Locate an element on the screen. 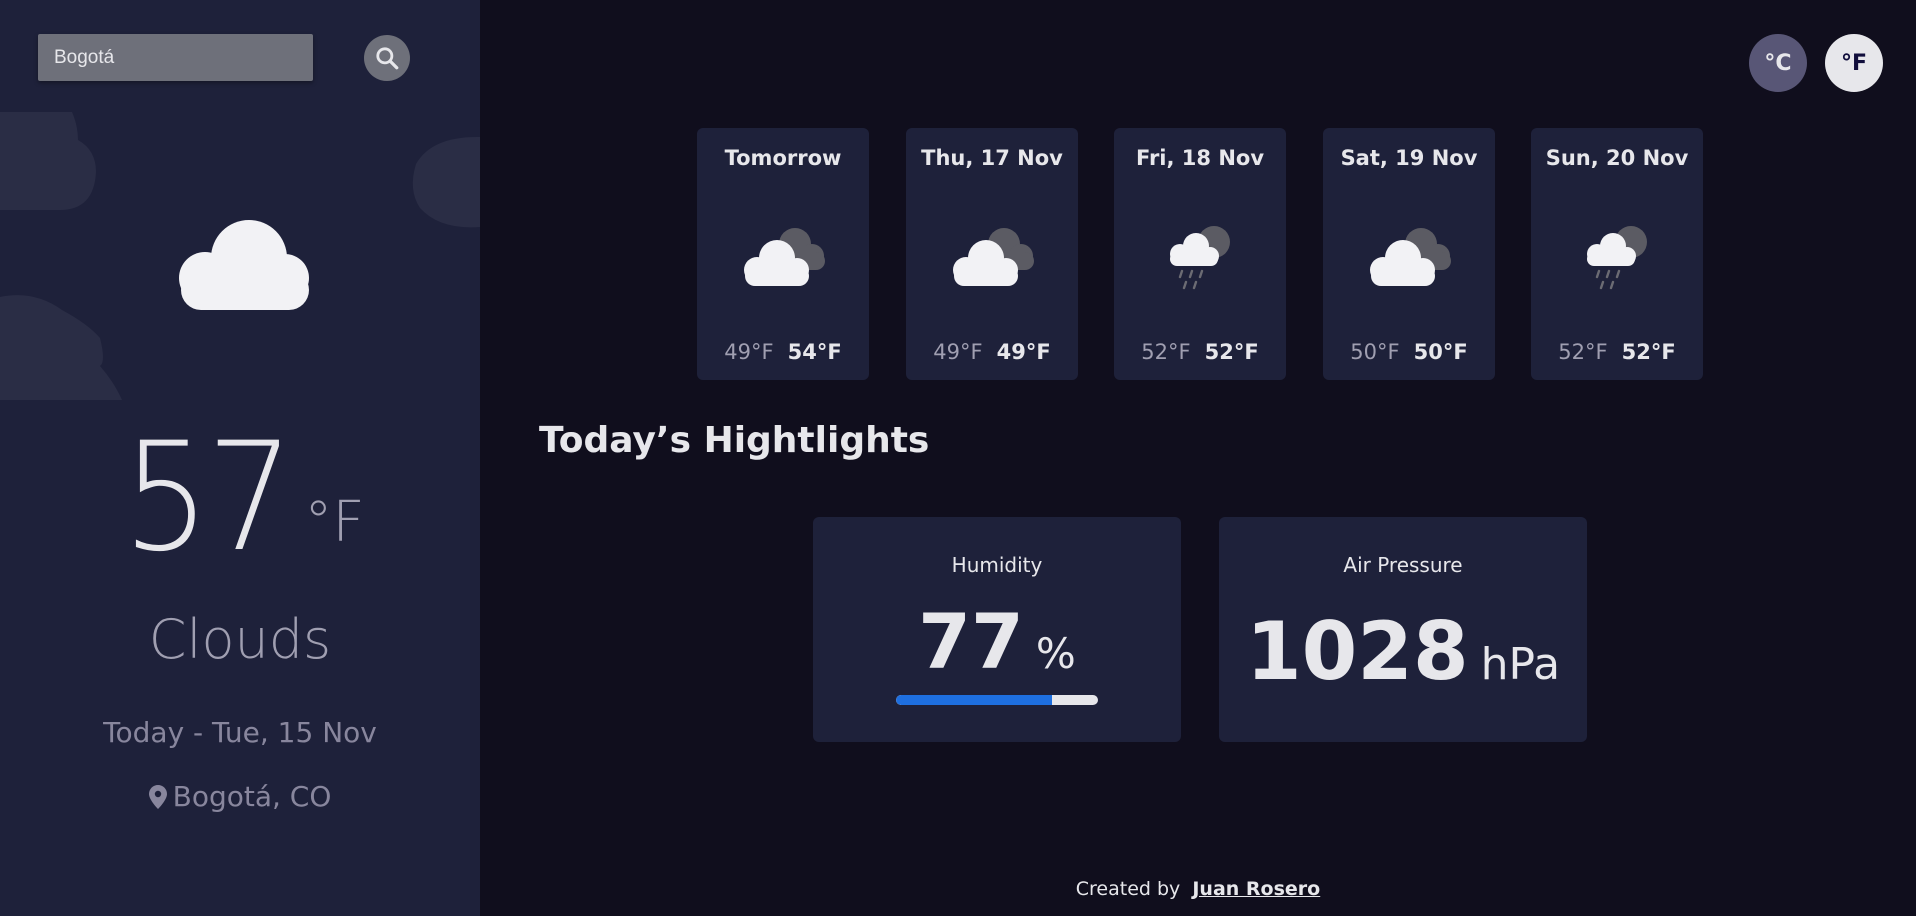 This screenshot has height=916, width=1916. humidity-progress-fill is located at coordinates (974, 700).